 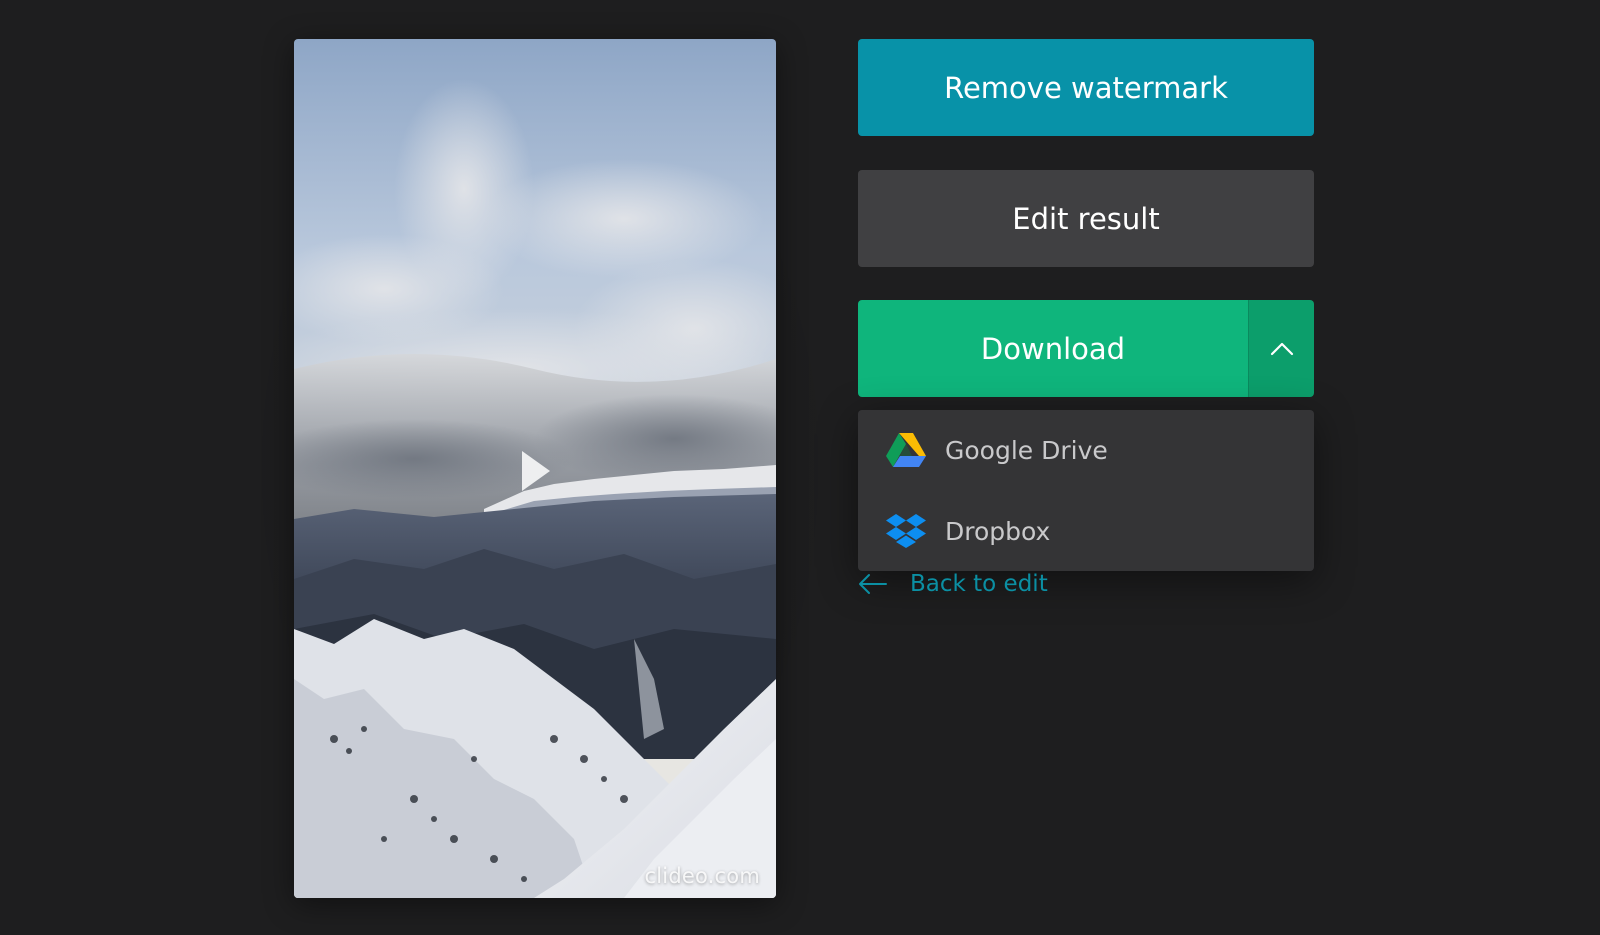 I want to click on download-destination-menu: Google Drive Dropbox, so click(x=1086, y=490).